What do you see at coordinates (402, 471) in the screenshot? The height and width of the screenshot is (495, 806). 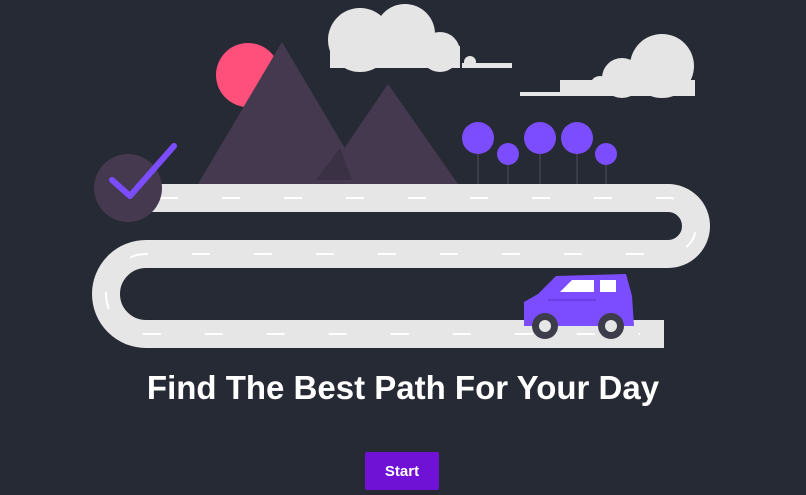 I see `start-button: Start` at bounding box center [402, 471].